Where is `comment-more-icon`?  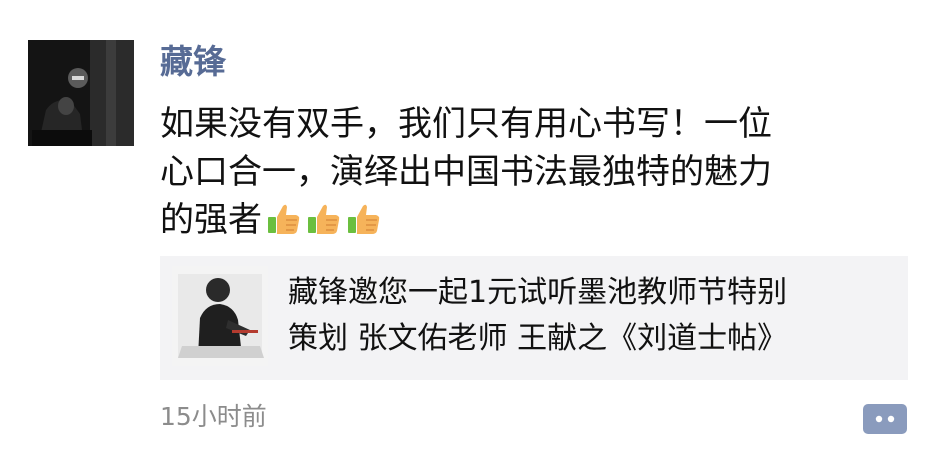 comment-more-icon is located at coordinates (885, 419).